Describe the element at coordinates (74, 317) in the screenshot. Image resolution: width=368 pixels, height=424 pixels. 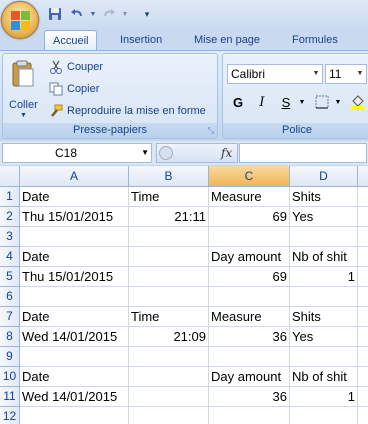
I see `cell-a7: Date` at that location.